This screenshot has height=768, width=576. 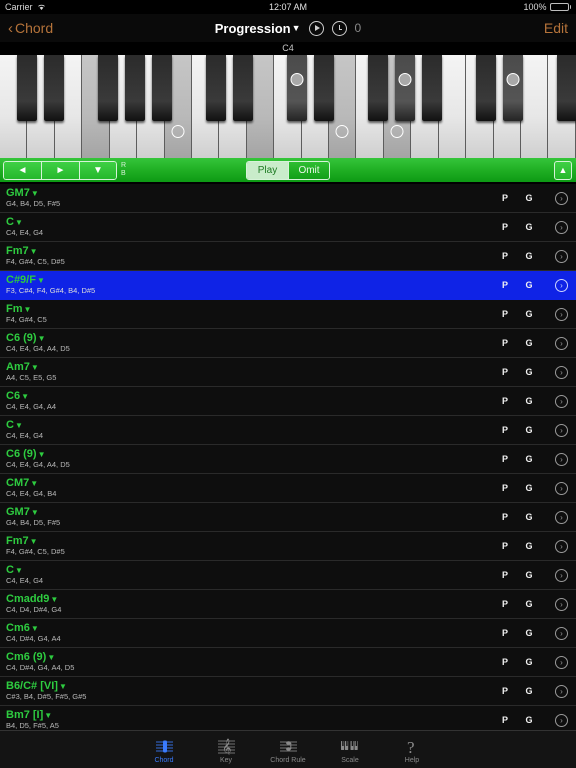 What do you see at coordinates (288, 750) in the screenshot?
I see `tab-chord-rule: Chord Rule` at bounding box center [288, 750].